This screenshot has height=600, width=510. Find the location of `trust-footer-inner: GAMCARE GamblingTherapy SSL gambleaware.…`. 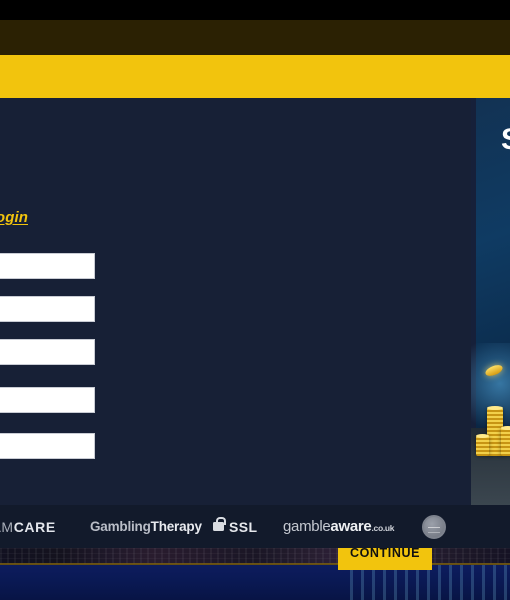

trust-footer-inner: GAMCARE GamblingTherapy SSL gambleaware.… is located at coordinates (255, 526).